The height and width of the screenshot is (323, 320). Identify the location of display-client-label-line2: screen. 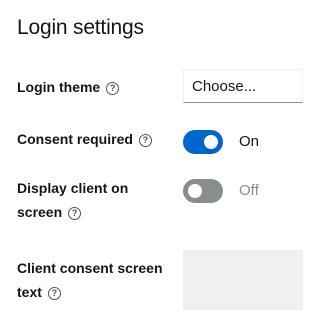
(40, 212).